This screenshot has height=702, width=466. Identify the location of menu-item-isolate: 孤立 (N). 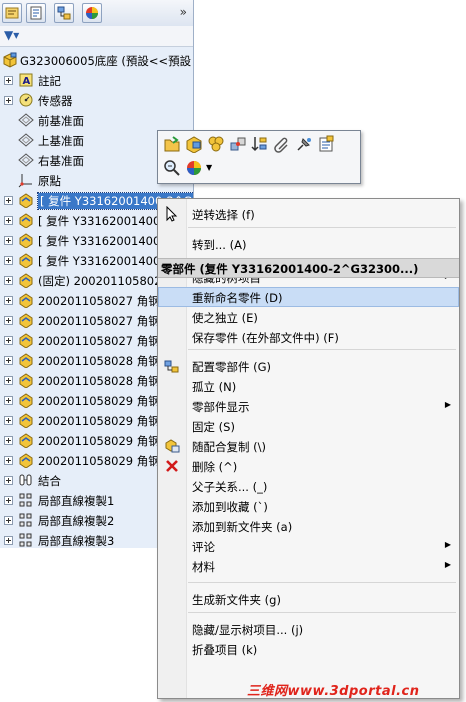
(308, 386).